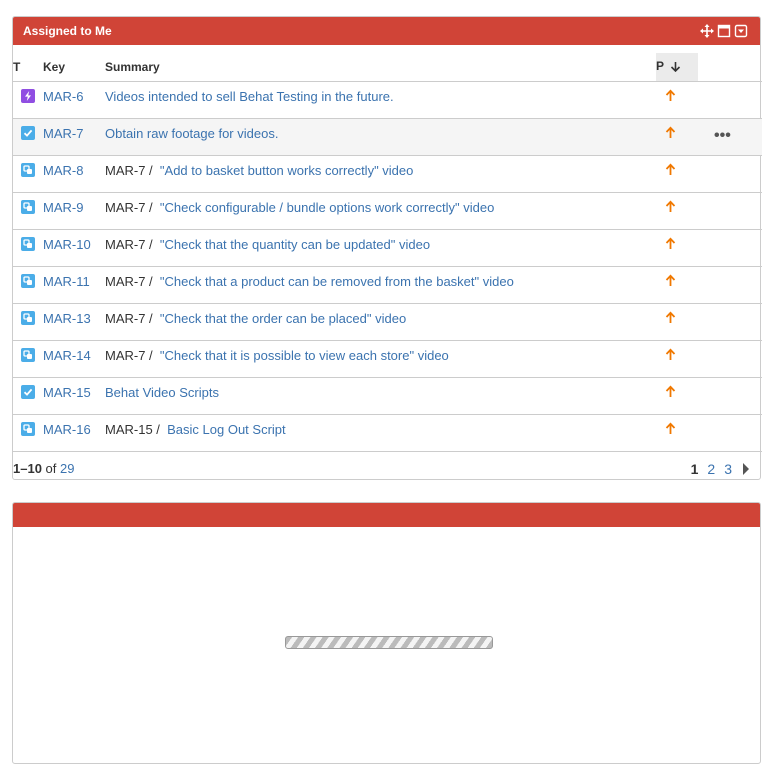  Describe the element at coordinates (51, 468) in the screenshot. I see `results-of: of` at that location.